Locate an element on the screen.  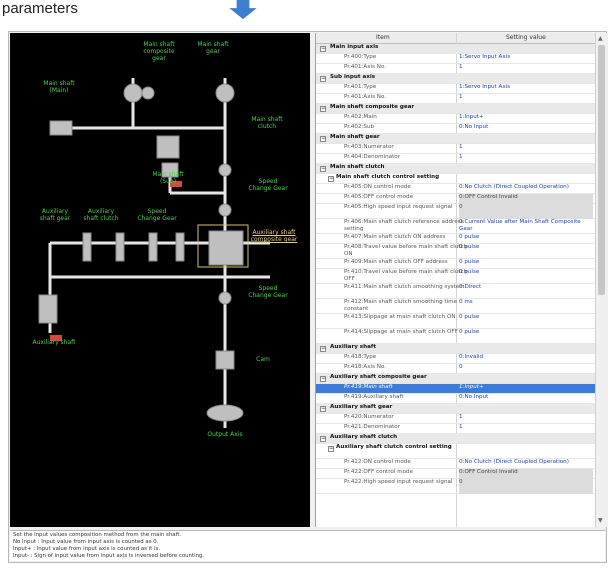
subcategory-row: − Auxiliary shaft clutch control setting is located at coordinates (455, 451).